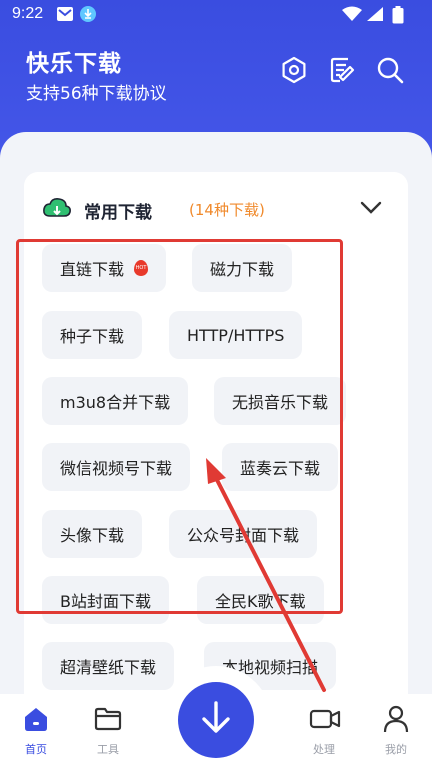 This screenshot has width=432, height=768. I want to click on home-icon, so click(36, 721).